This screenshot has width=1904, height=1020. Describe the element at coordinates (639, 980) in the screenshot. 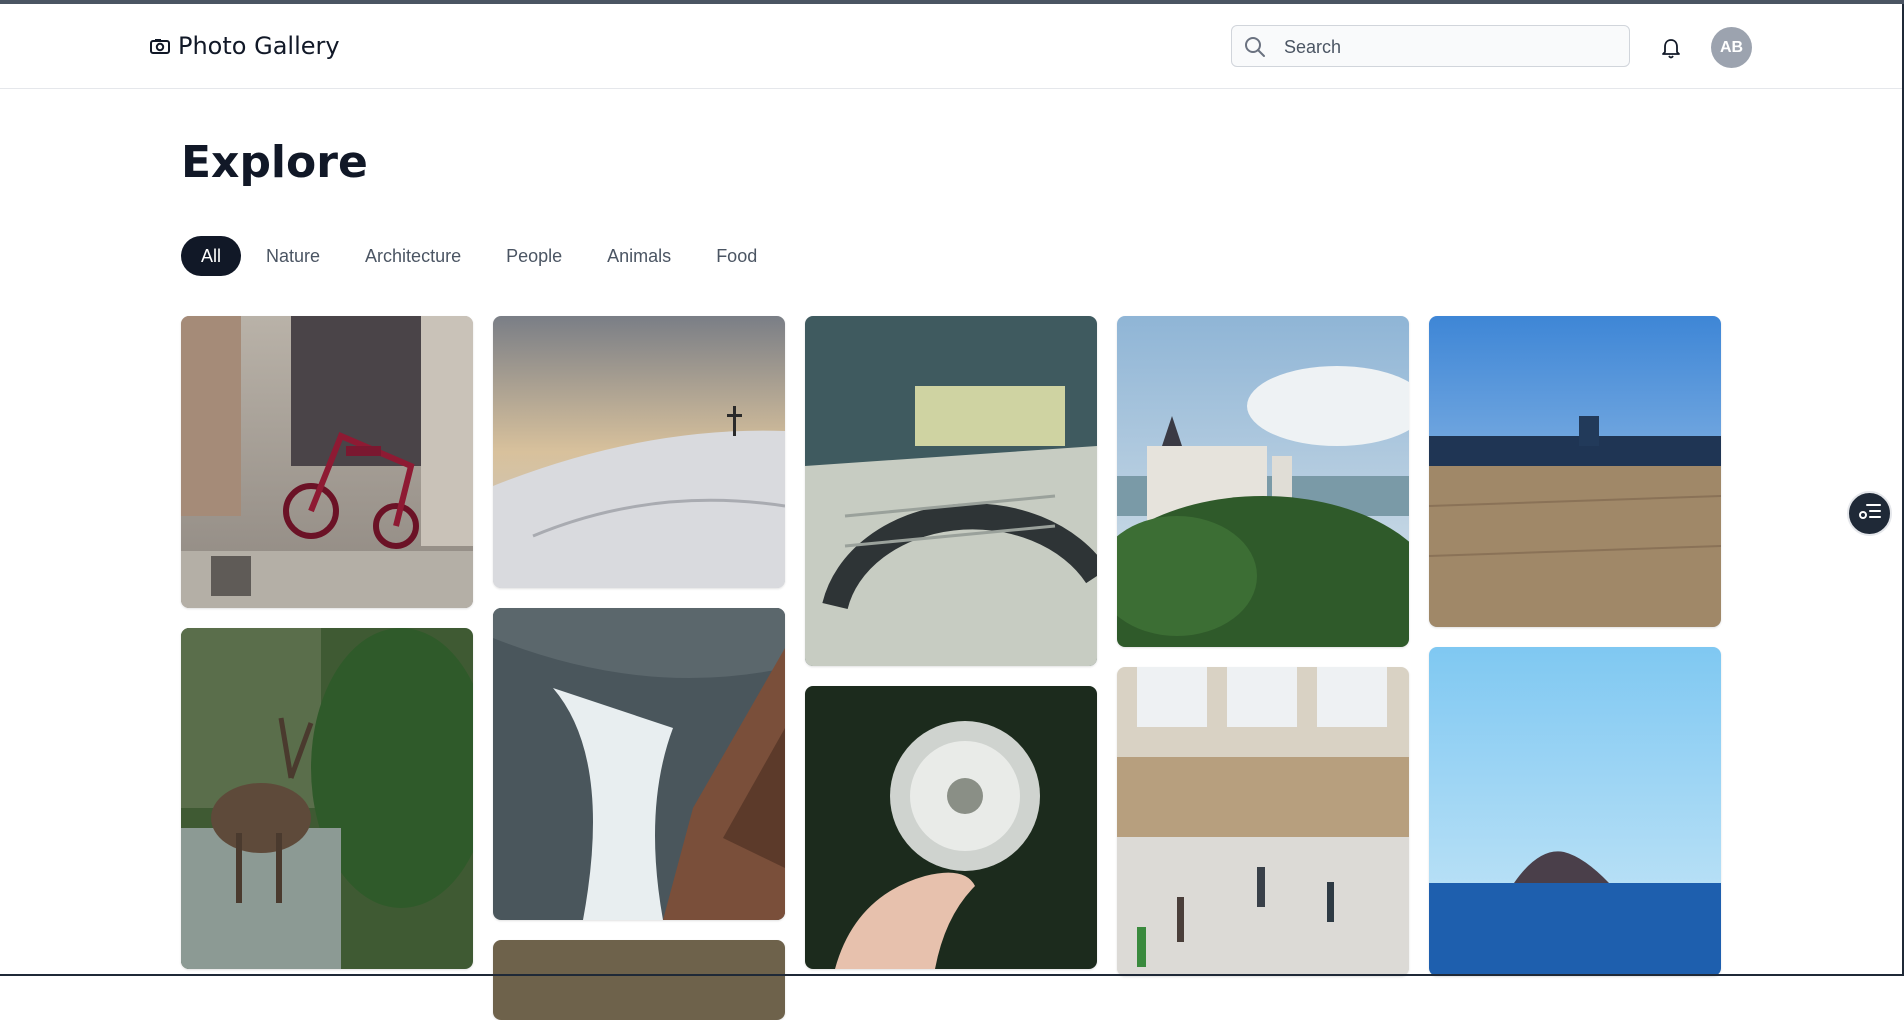

I see `photo-partial` at that location.